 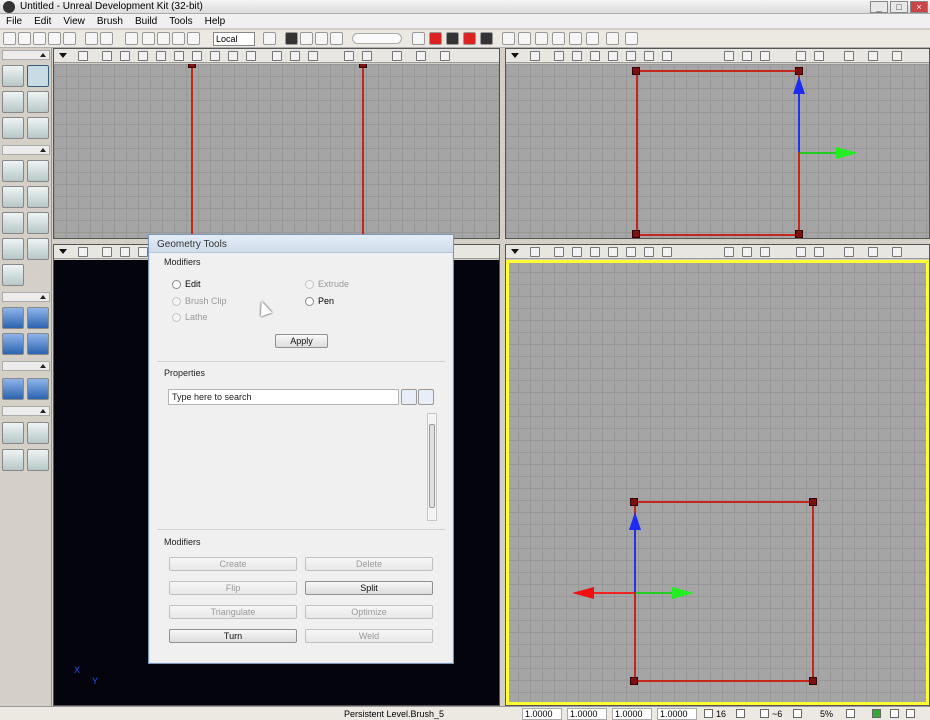 I want to click on minimize-button: _, so click(x=879, y=7).